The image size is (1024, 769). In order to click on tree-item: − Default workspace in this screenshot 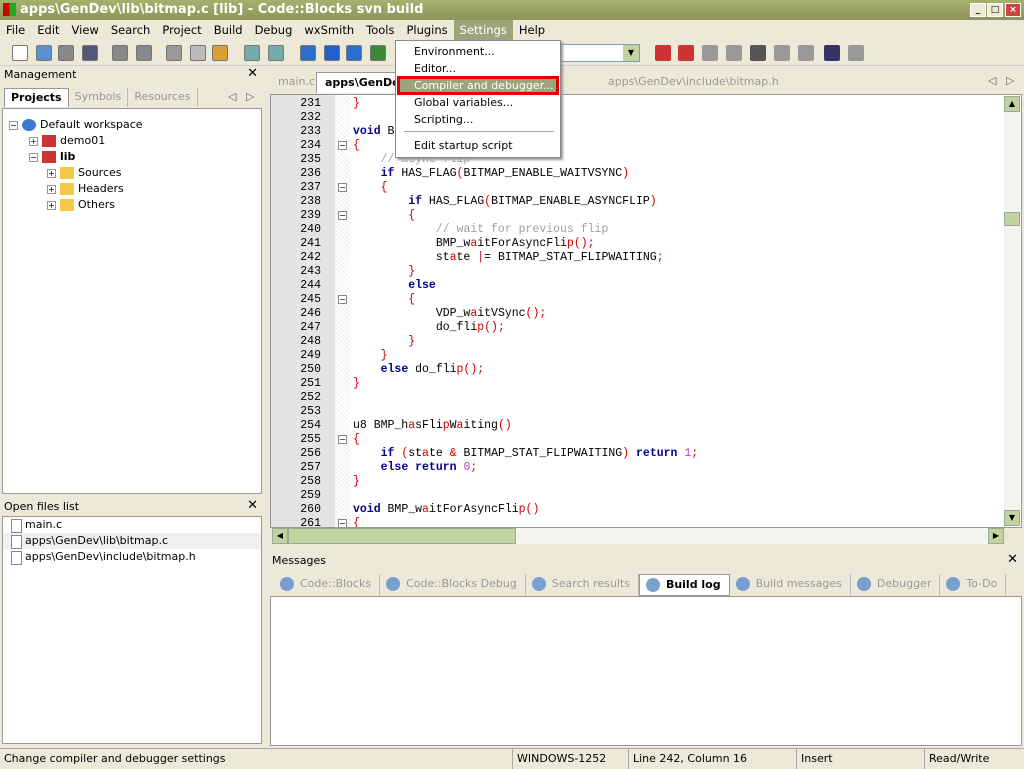, I will do `click(76, 125)`.